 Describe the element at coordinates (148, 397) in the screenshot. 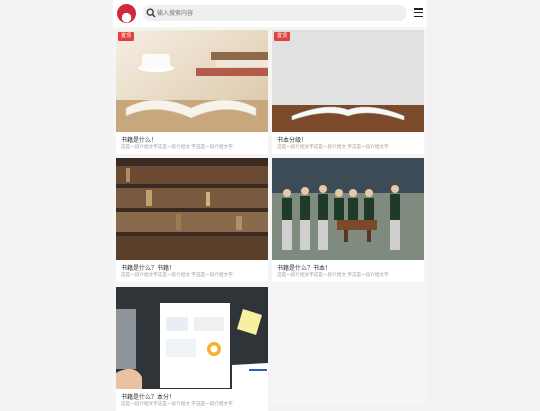

I see `article-title: 书籍是什么？本分！` at that location.